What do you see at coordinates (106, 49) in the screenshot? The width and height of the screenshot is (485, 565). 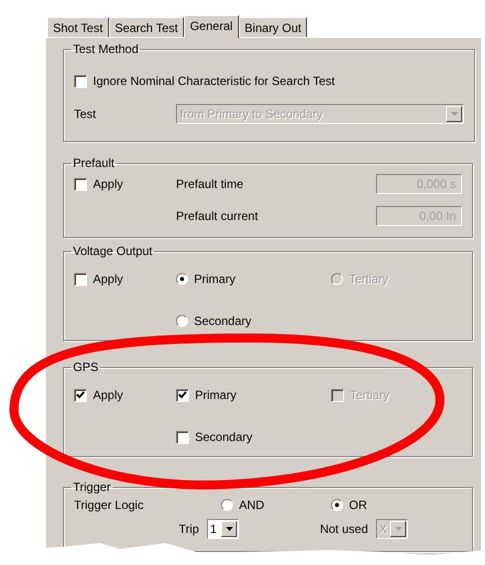 I see `group-title: Test Method` at bounding box center [106, 49].